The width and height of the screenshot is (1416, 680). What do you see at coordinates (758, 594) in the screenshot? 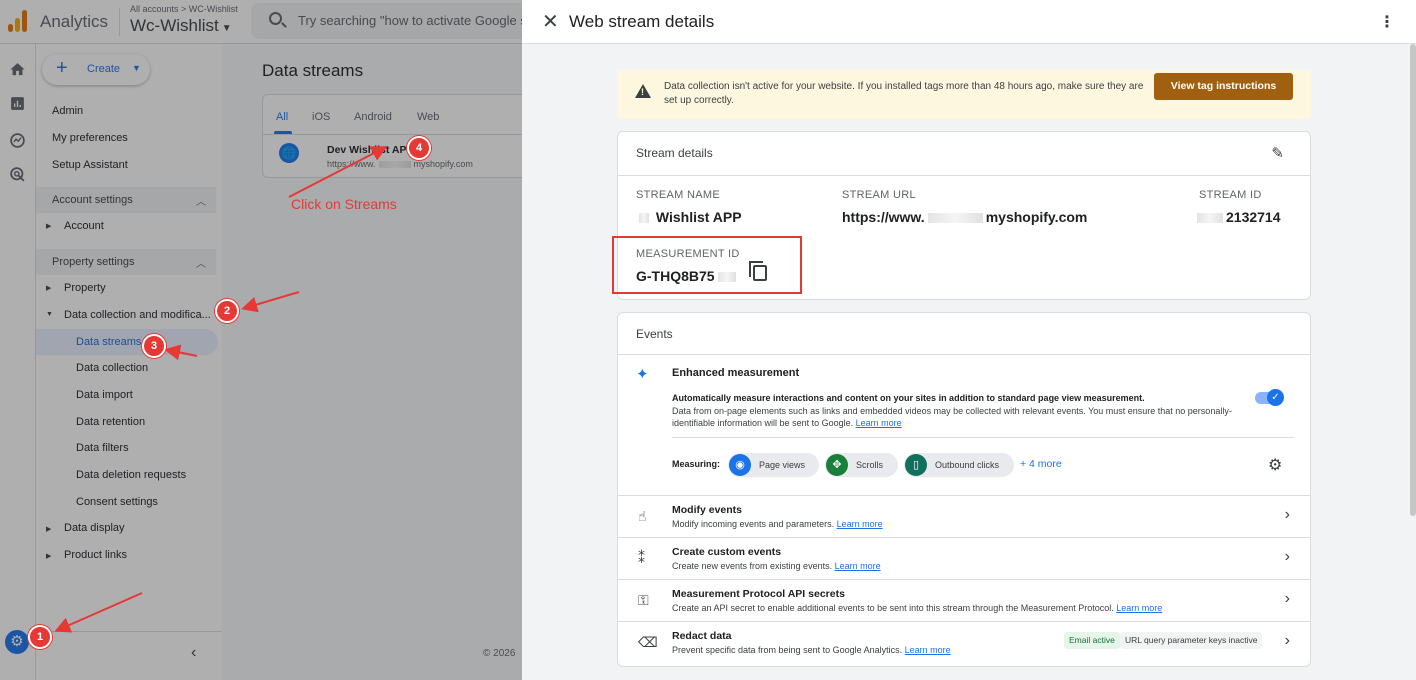
I see `row-title: Measurement Protocol API secrets` at bounding box center [758, 594].